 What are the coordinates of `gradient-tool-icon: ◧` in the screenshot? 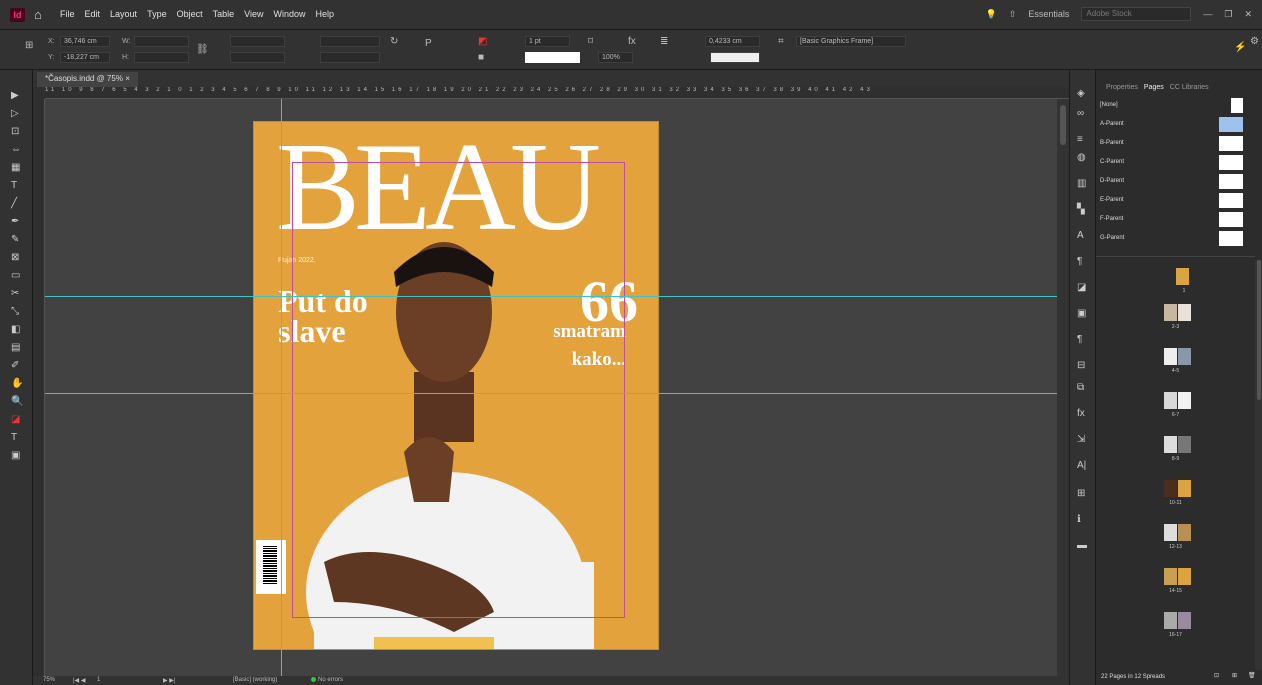 It's located at (15, 329).